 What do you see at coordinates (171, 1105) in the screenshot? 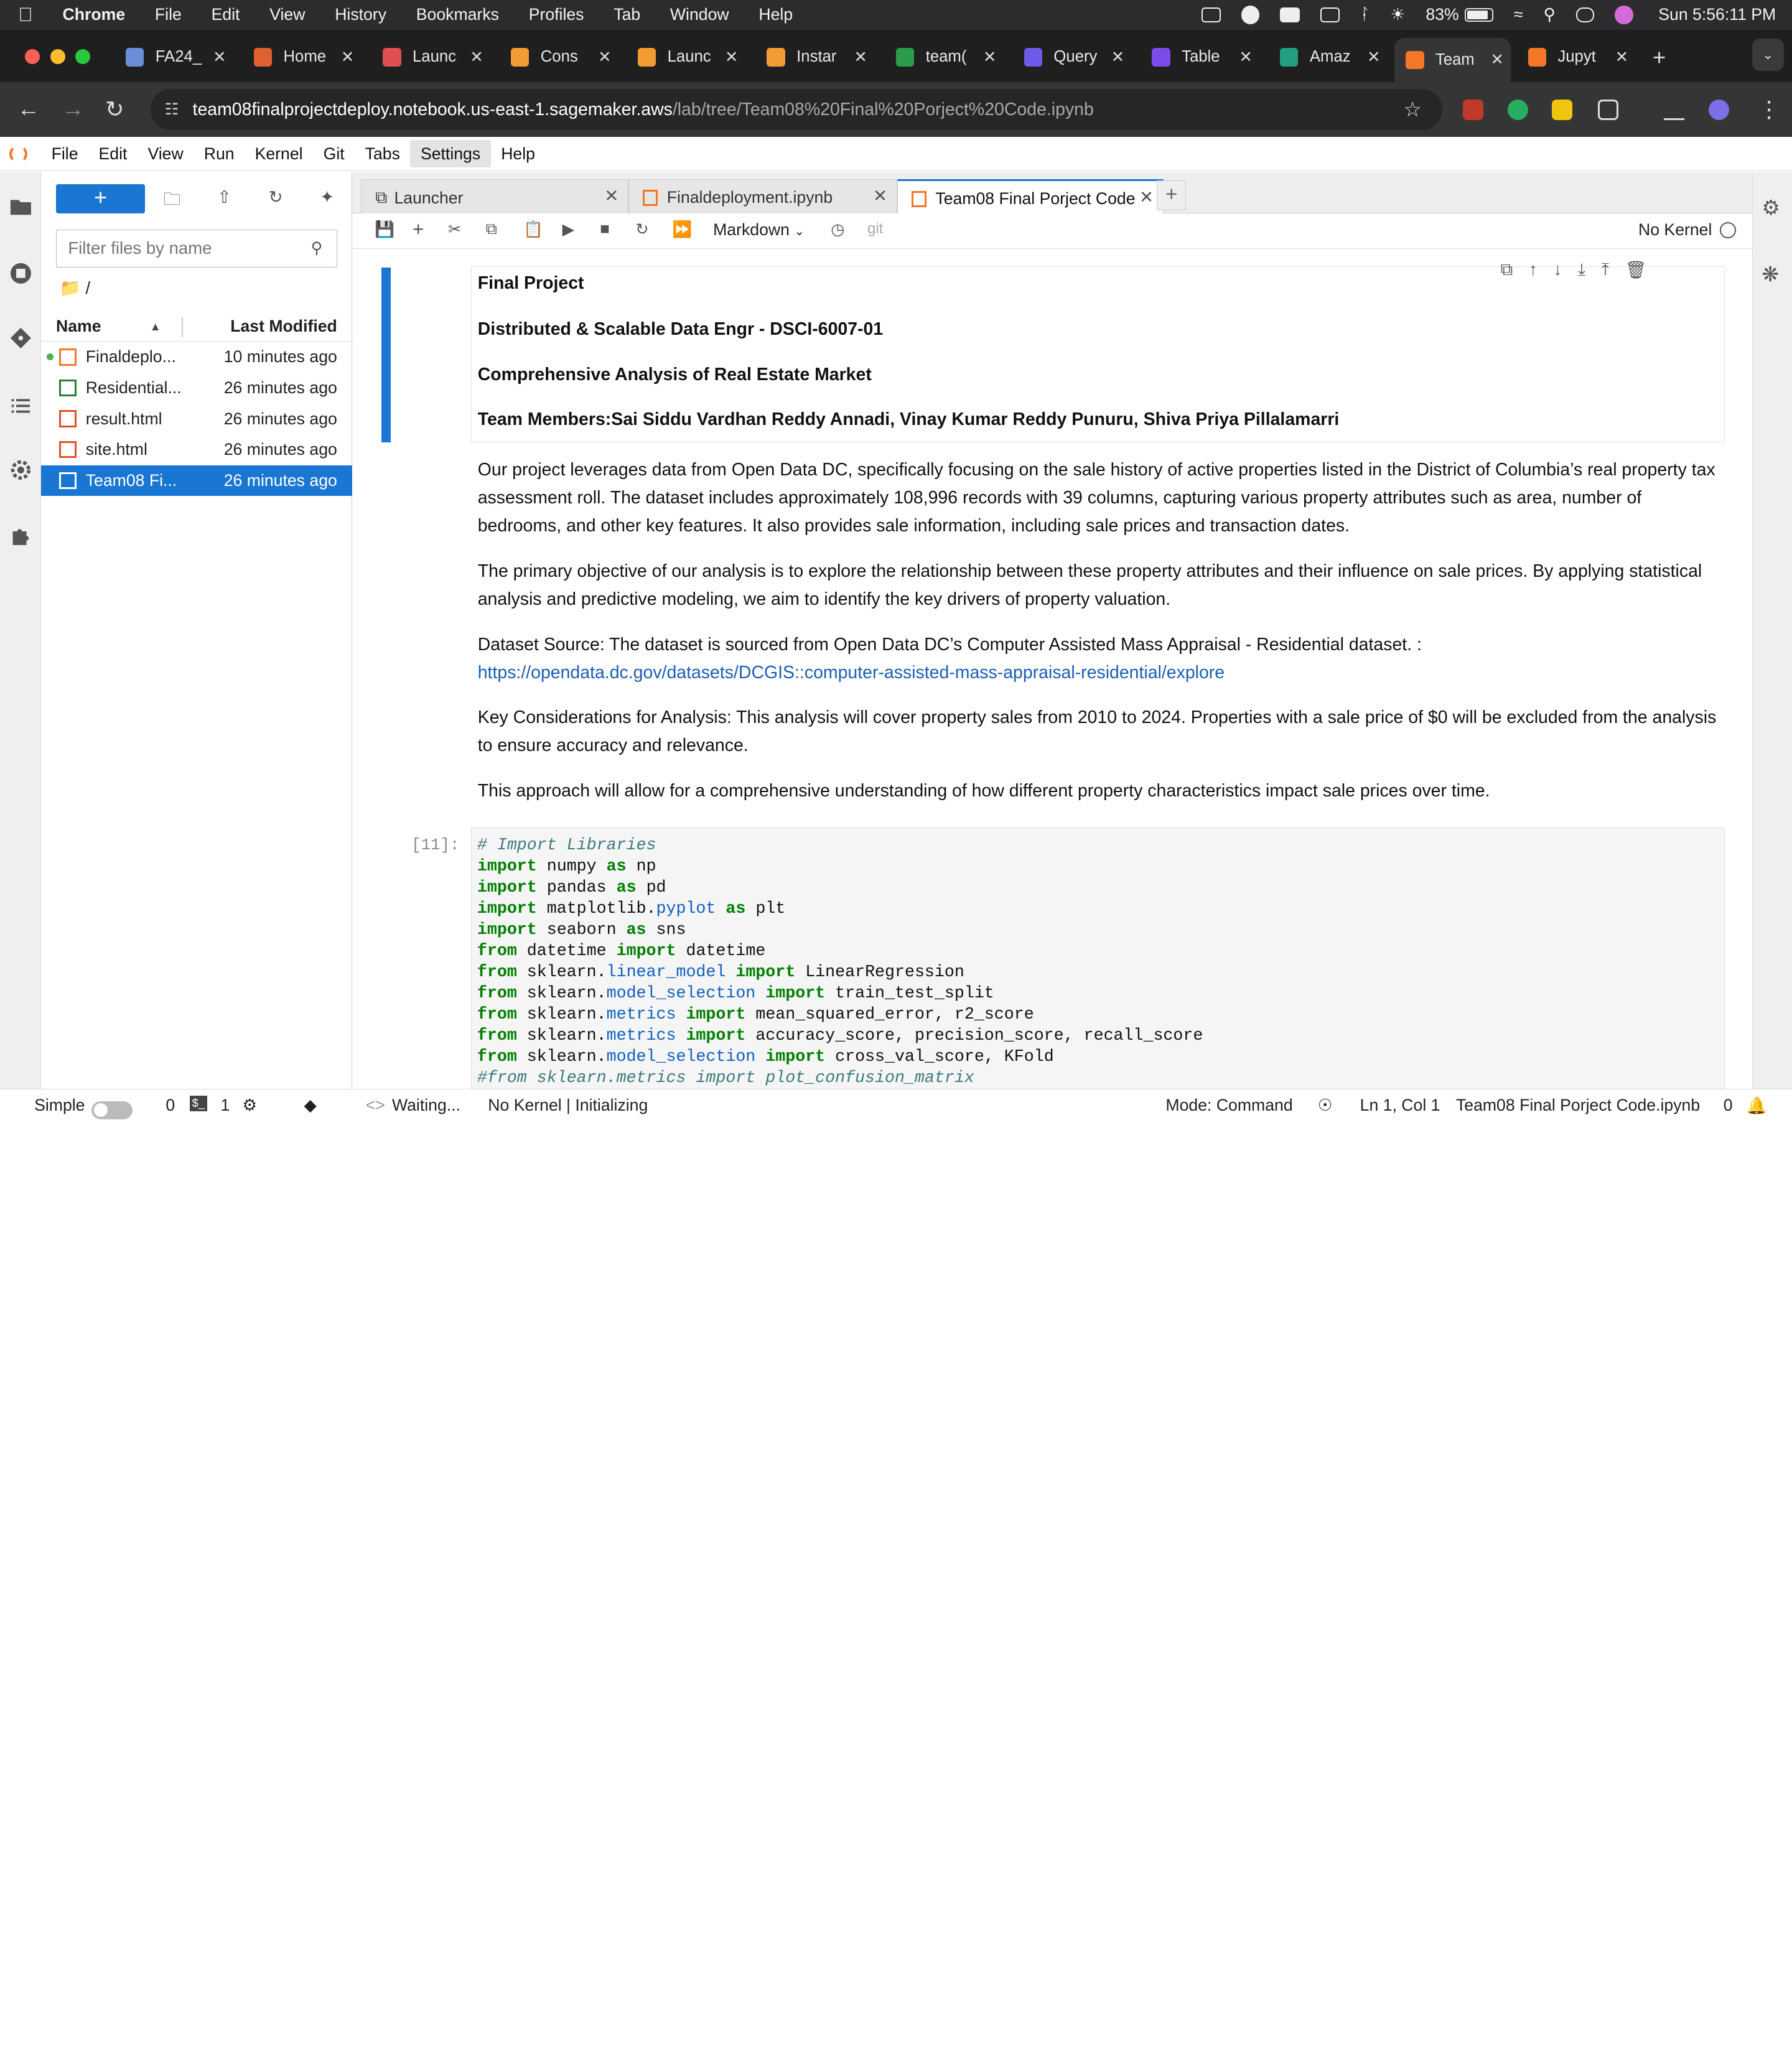
I see `terminal-count: 0` at bounding box center [171, 1105].